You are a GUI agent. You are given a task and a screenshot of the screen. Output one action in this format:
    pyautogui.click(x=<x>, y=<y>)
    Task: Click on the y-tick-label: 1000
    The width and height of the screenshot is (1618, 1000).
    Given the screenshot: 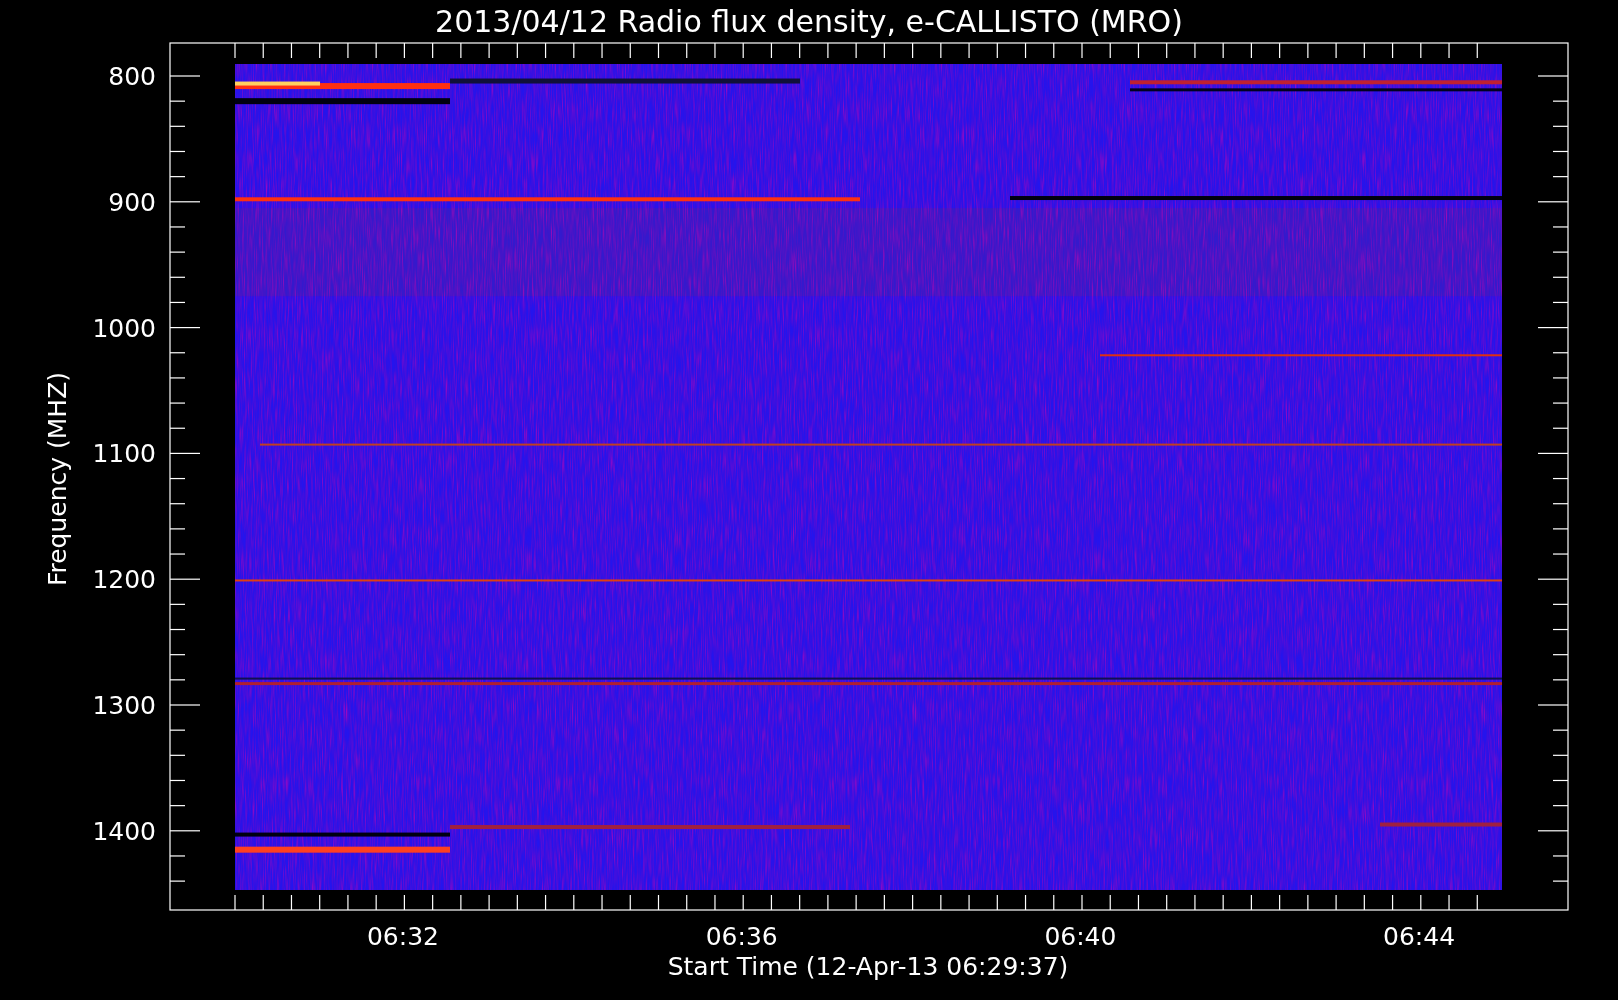 What is the action you would take?
    pyautogui.click(x=124, y=328)
    